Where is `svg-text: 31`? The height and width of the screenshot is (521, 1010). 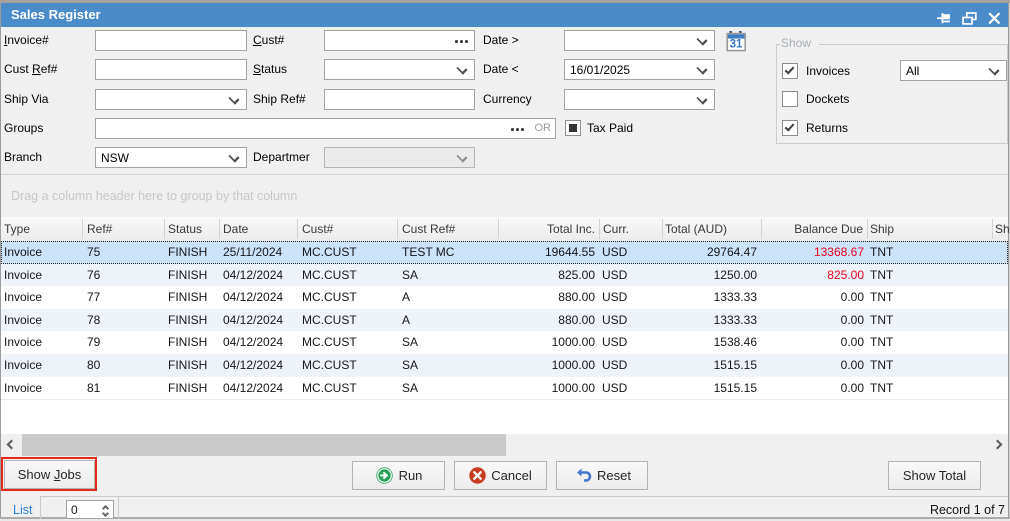 svg-text: 31 is located at coordinates (736, 44).